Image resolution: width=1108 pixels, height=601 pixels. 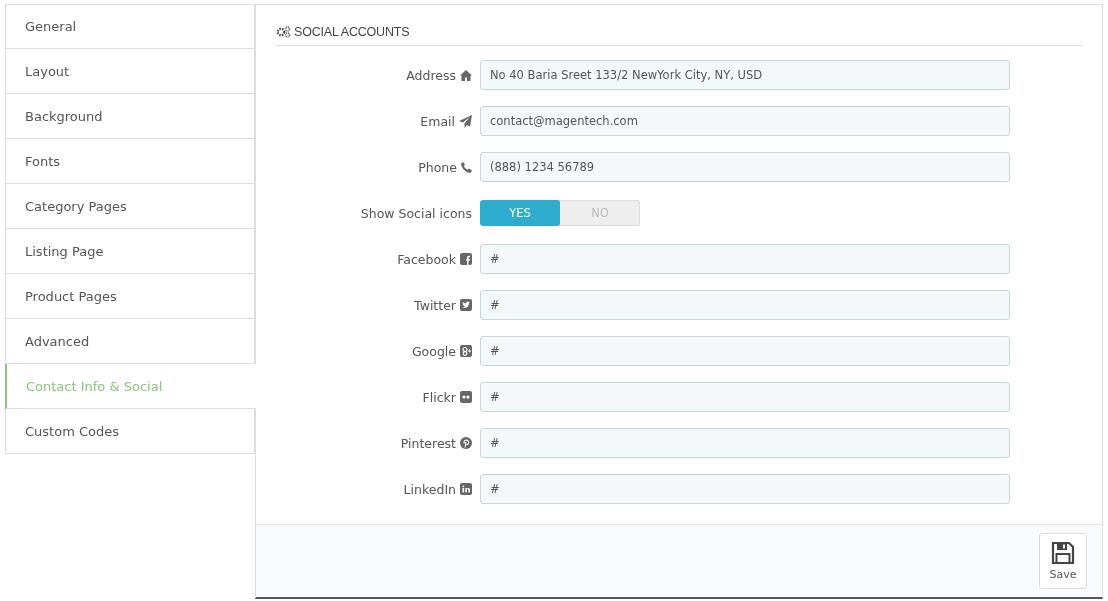 I want to click on section-title: SOCIAL ACCOUNTS, so click(x=352, y=32).